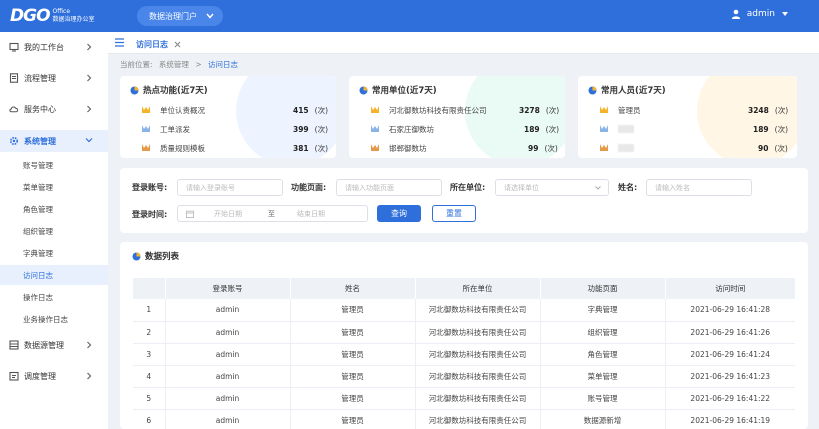  Describe the element at coordinates (785, 14) in the screenshot. I see `caret-down-icon` at that location.